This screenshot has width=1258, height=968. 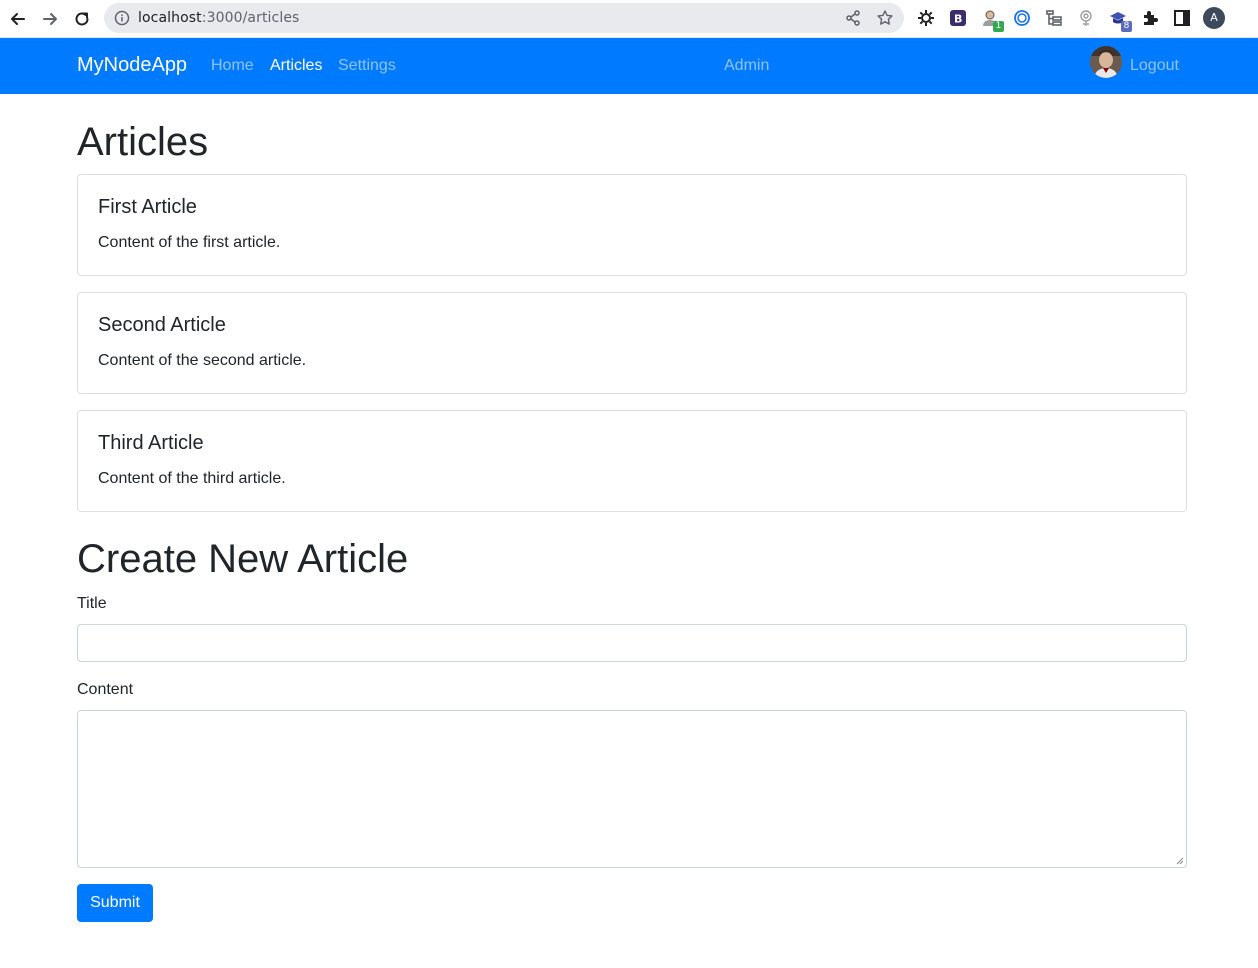 I want to click on content-label: Content, so click(x=105, y=689).